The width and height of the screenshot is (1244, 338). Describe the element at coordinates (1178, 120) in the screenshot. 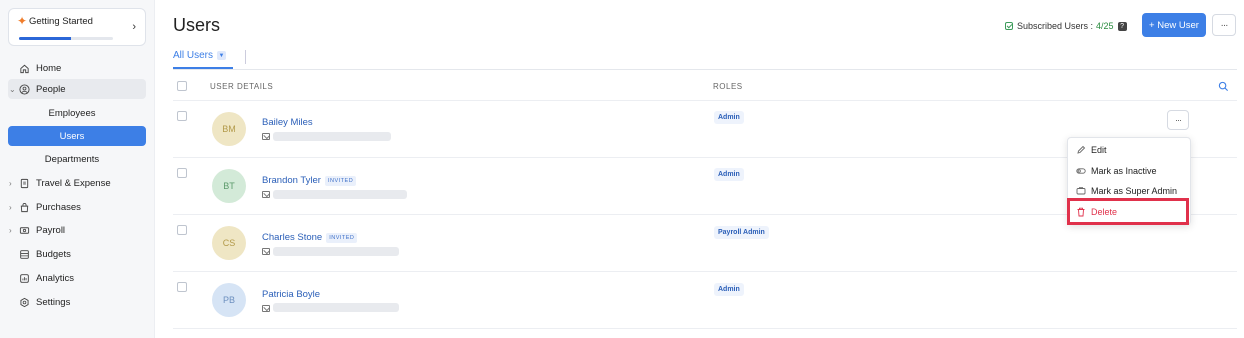

I see `row-more-button: ···` at that location.